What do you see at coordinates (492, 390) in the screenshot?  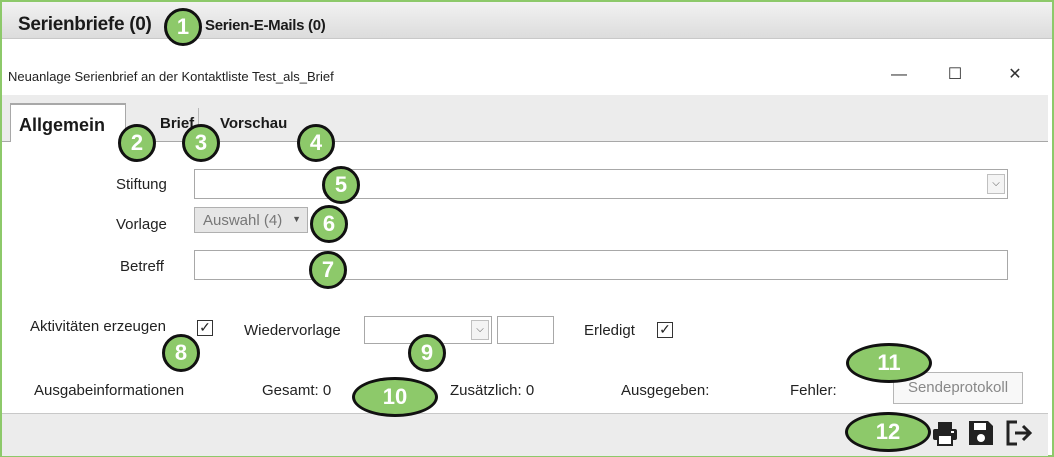 I see `zusaetzlich-count: Zusätzlich: 0` at bounding box center [492, 390].